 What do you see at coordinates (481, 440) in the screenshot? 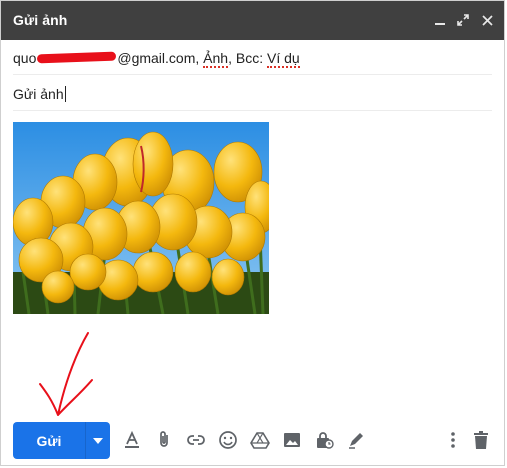
I see `discard-icon` at bounding box center [481, 440].